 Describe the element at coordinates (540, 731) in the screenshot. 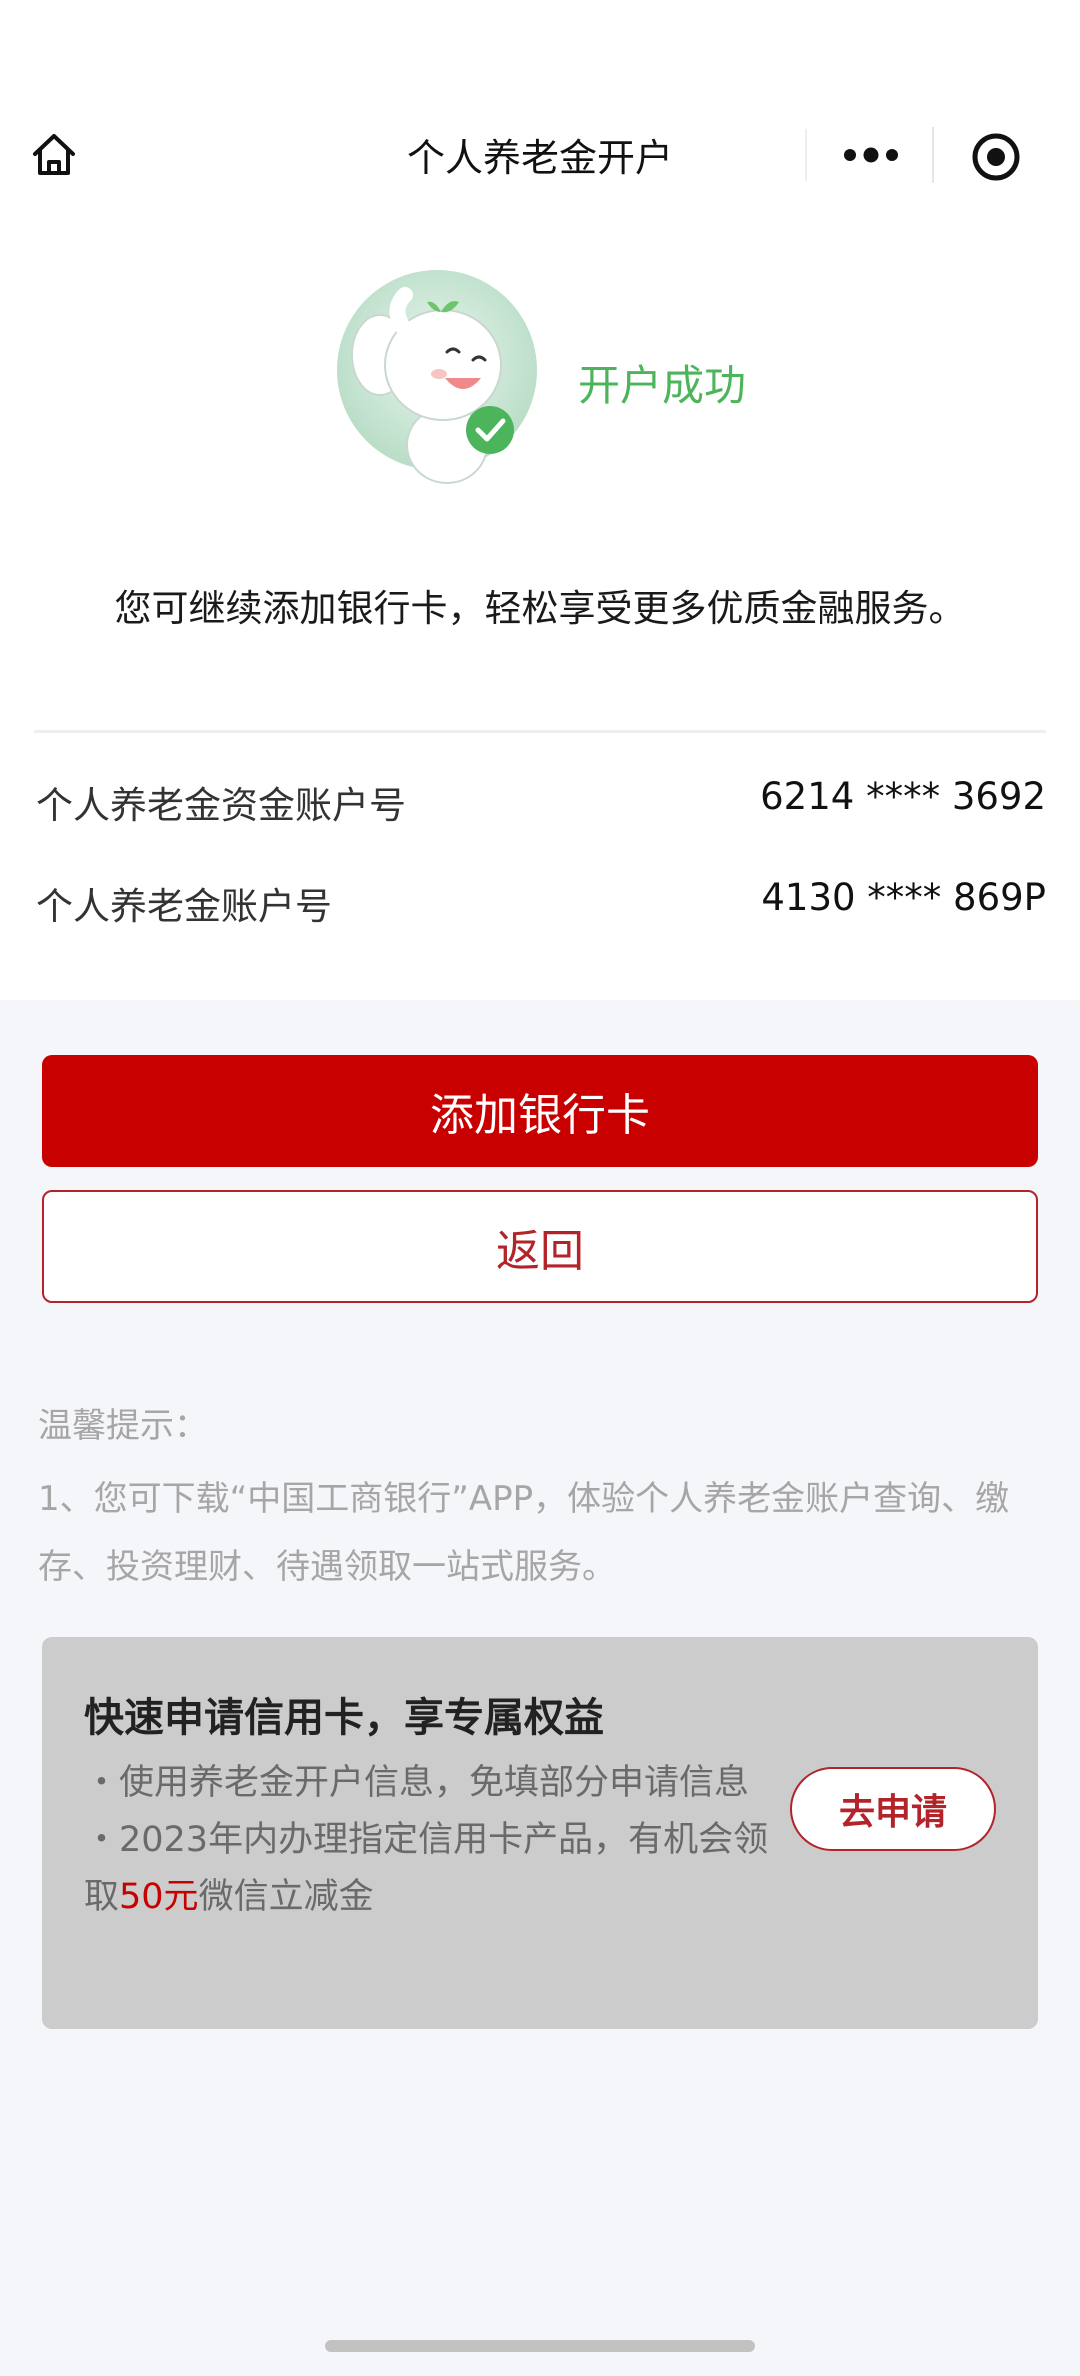

I see `divider` at that location.